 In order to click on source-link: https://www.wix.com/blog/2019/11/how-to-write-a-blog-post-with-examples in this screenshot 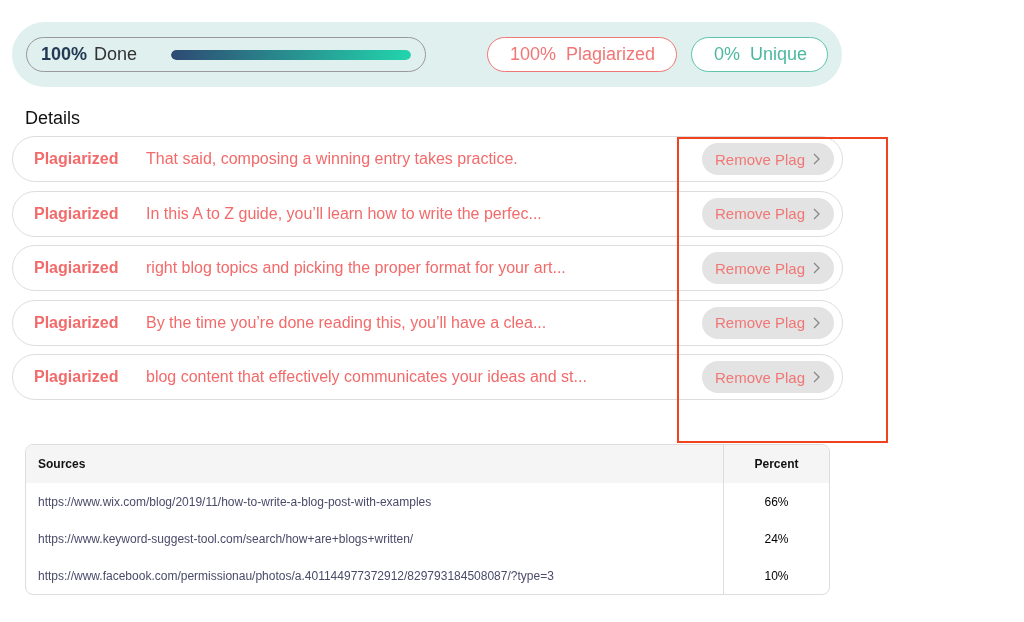, I will do `click(374, 501)`.